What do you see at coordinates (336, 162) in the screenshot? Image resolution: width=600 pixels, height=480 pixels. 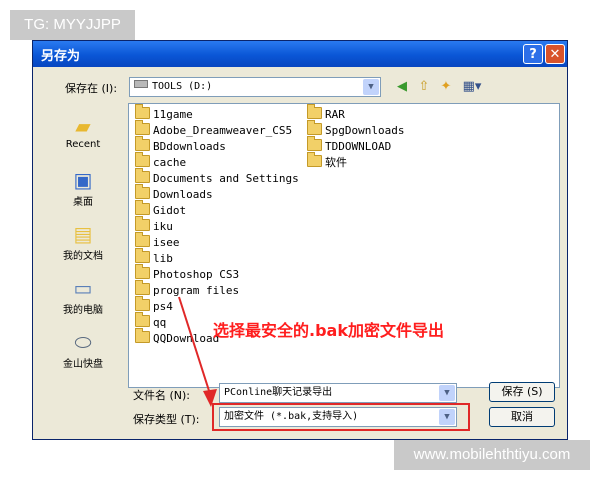 I see `folder-label: 软件` at bounding box center [336, 162].